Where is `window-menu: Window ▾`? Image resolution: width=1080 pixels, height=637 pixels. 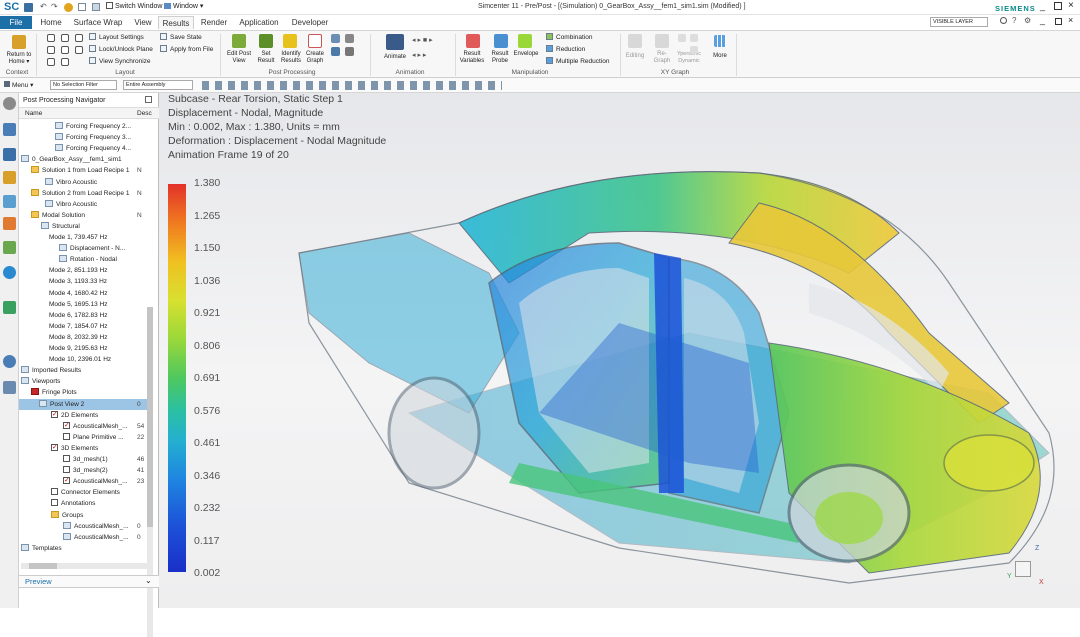
window-menu: Window ▾ is located at coordinates (183, 6).